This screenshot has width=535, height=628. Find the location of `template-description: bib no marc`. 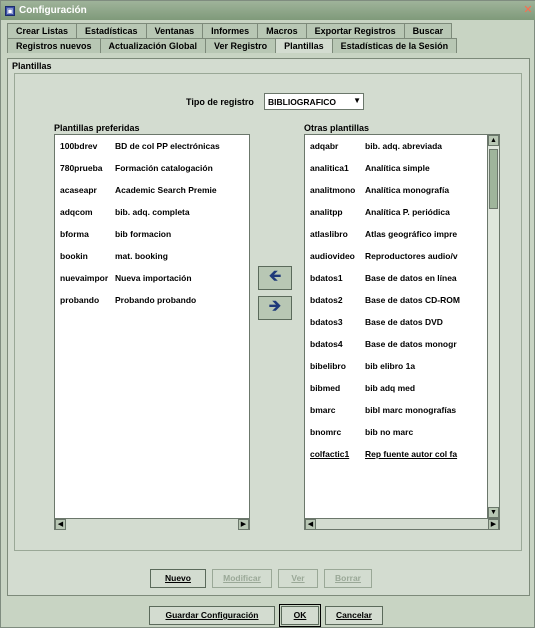

template-description: bib no marc is located at coordinates (389, 432).